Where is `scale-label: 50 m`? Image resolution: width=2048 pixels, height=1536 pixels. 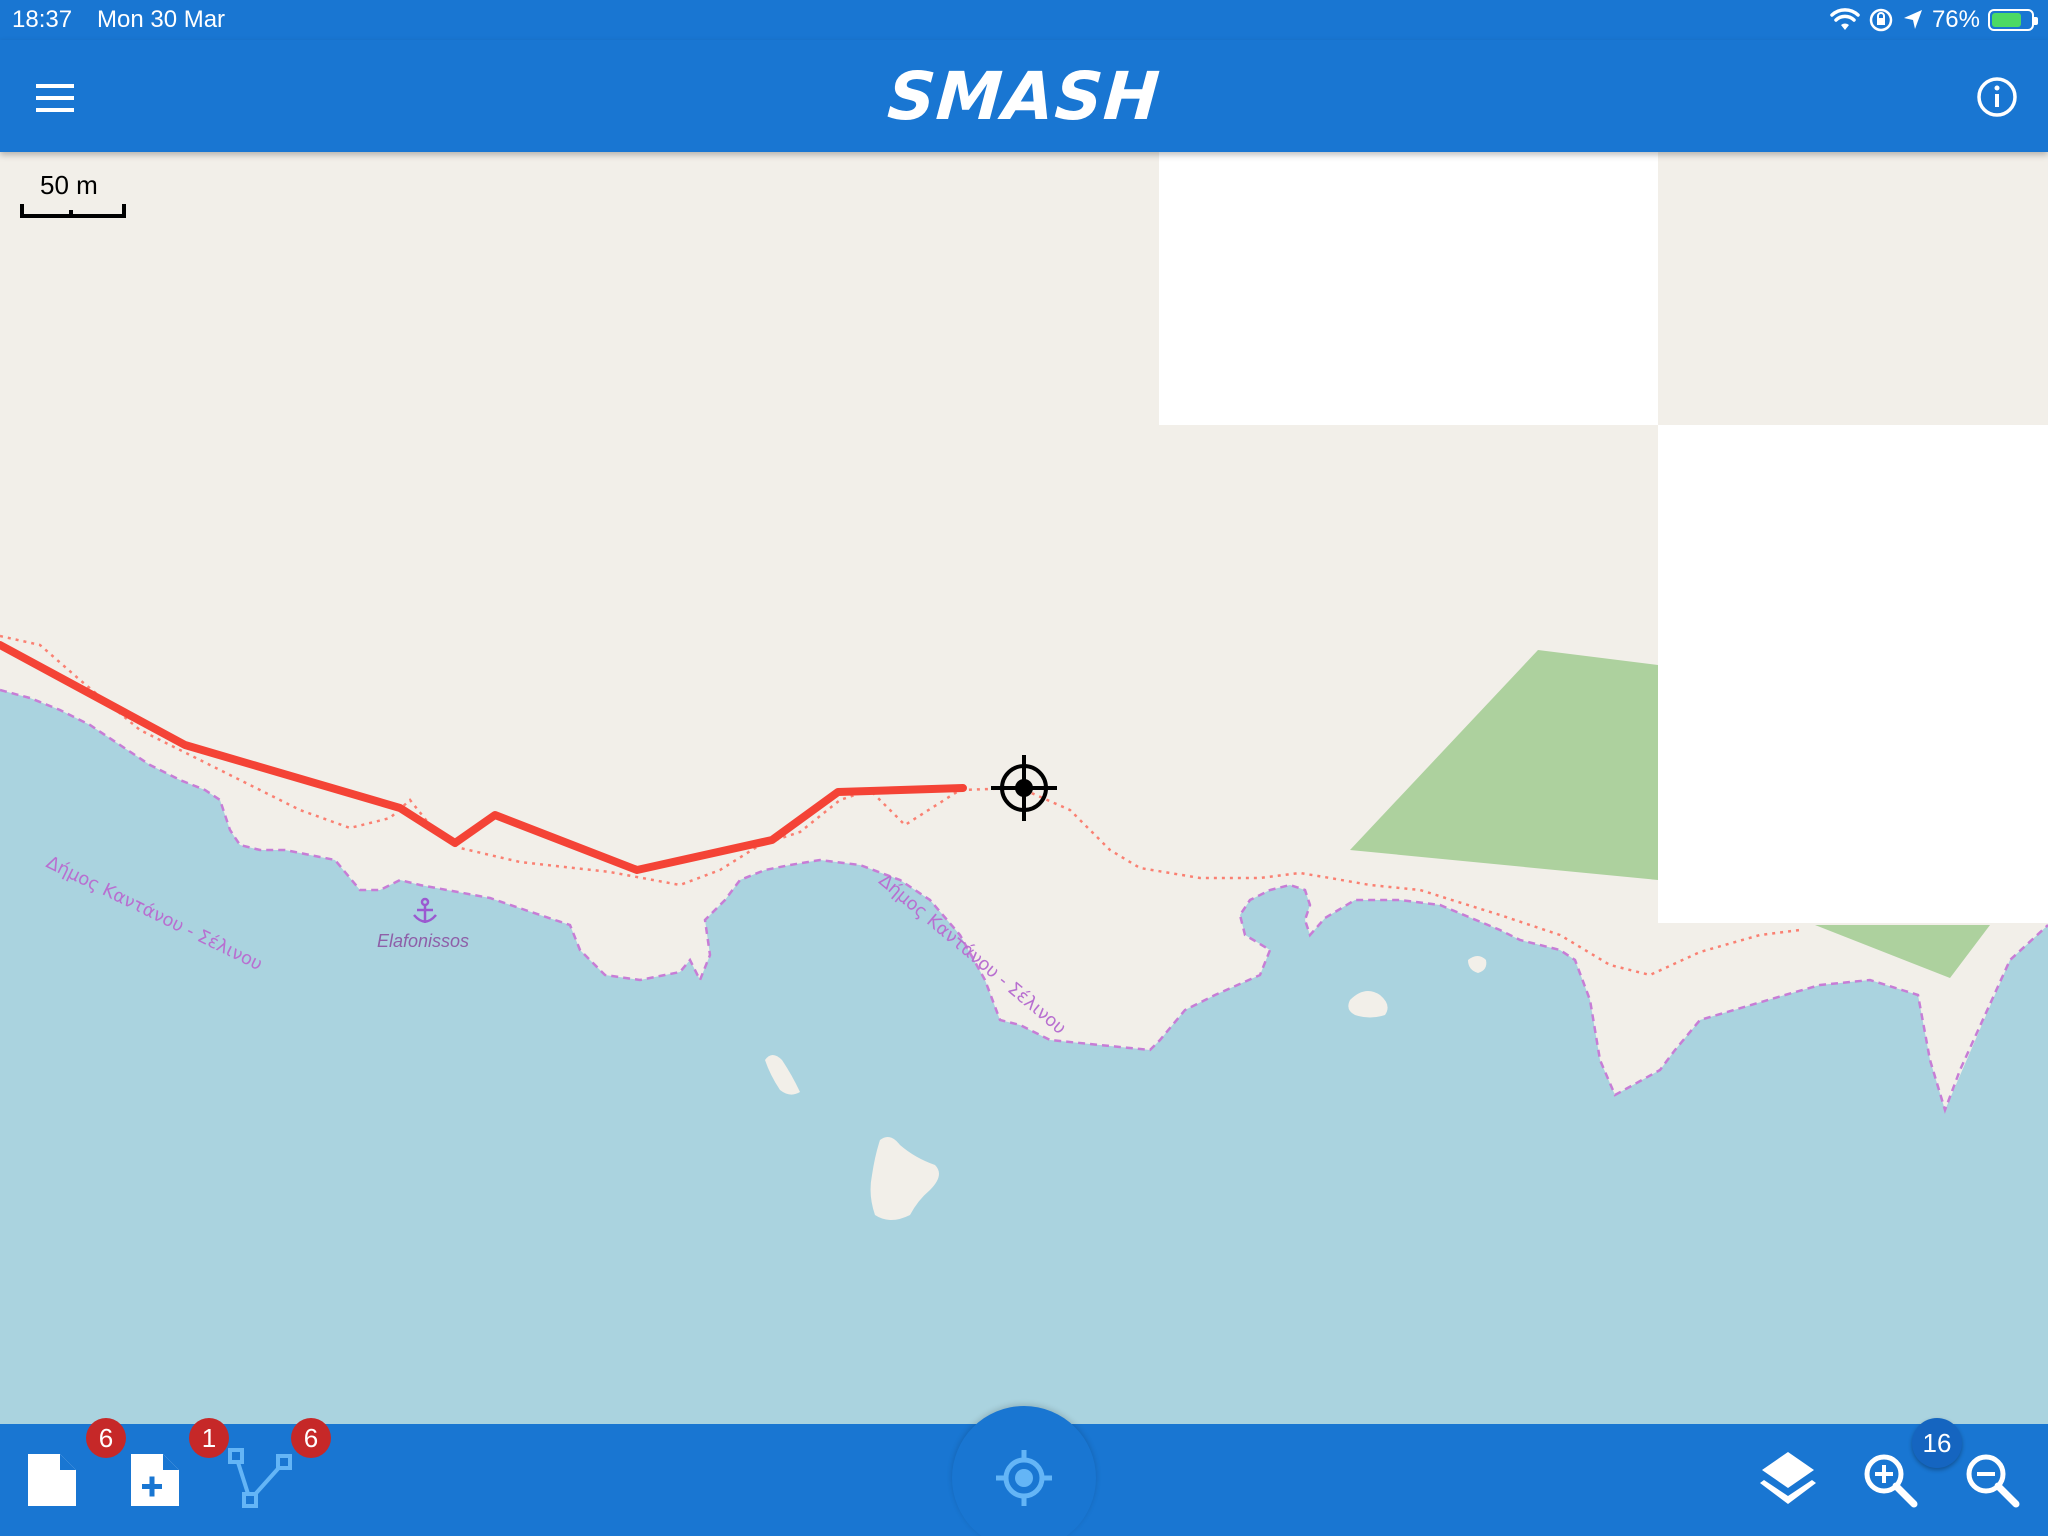
scale-label: 50 m is located at coordinates (69, 185).